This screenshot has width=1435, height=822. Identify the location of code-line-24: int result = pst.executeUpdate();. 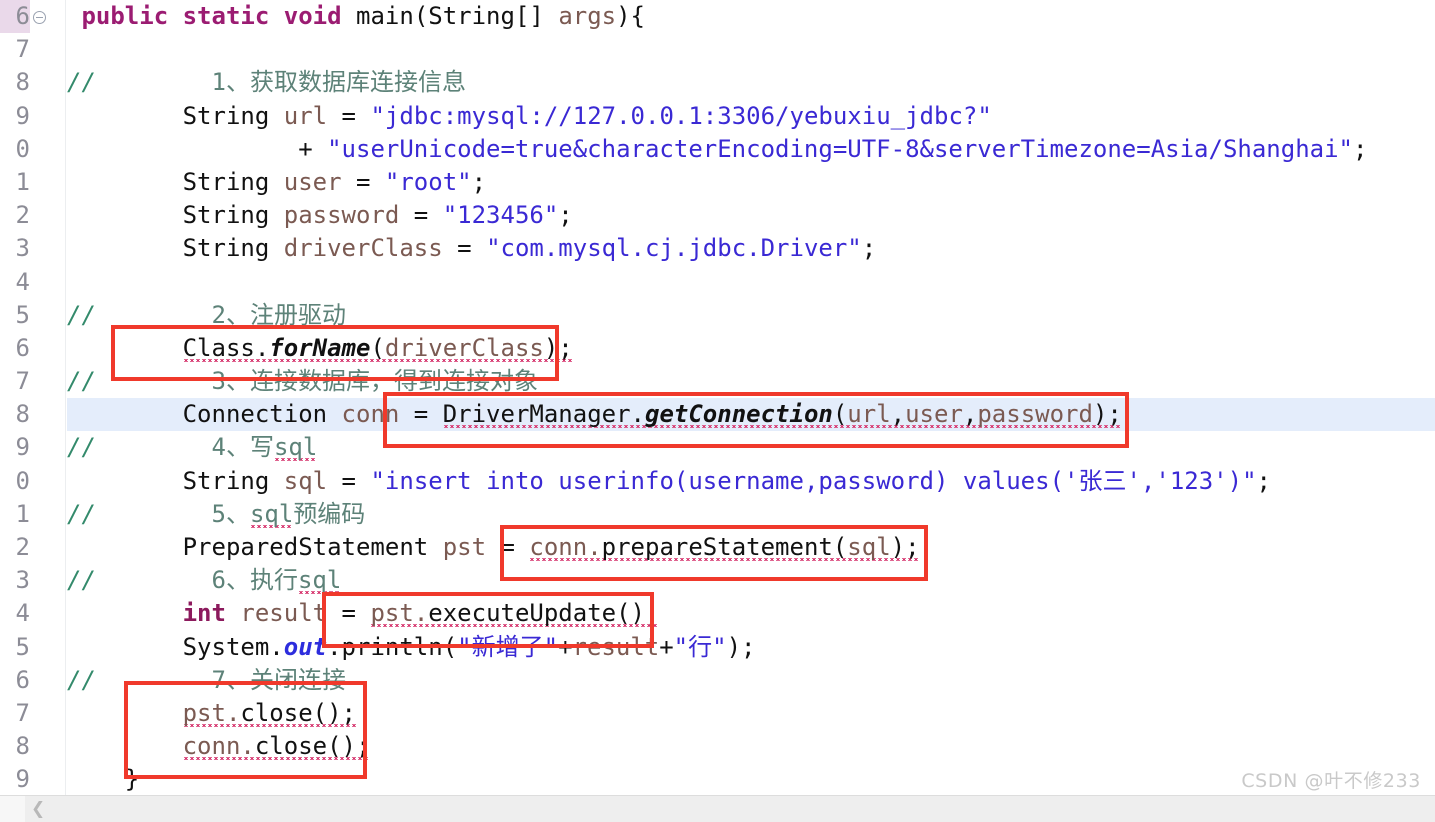
(751, 613).